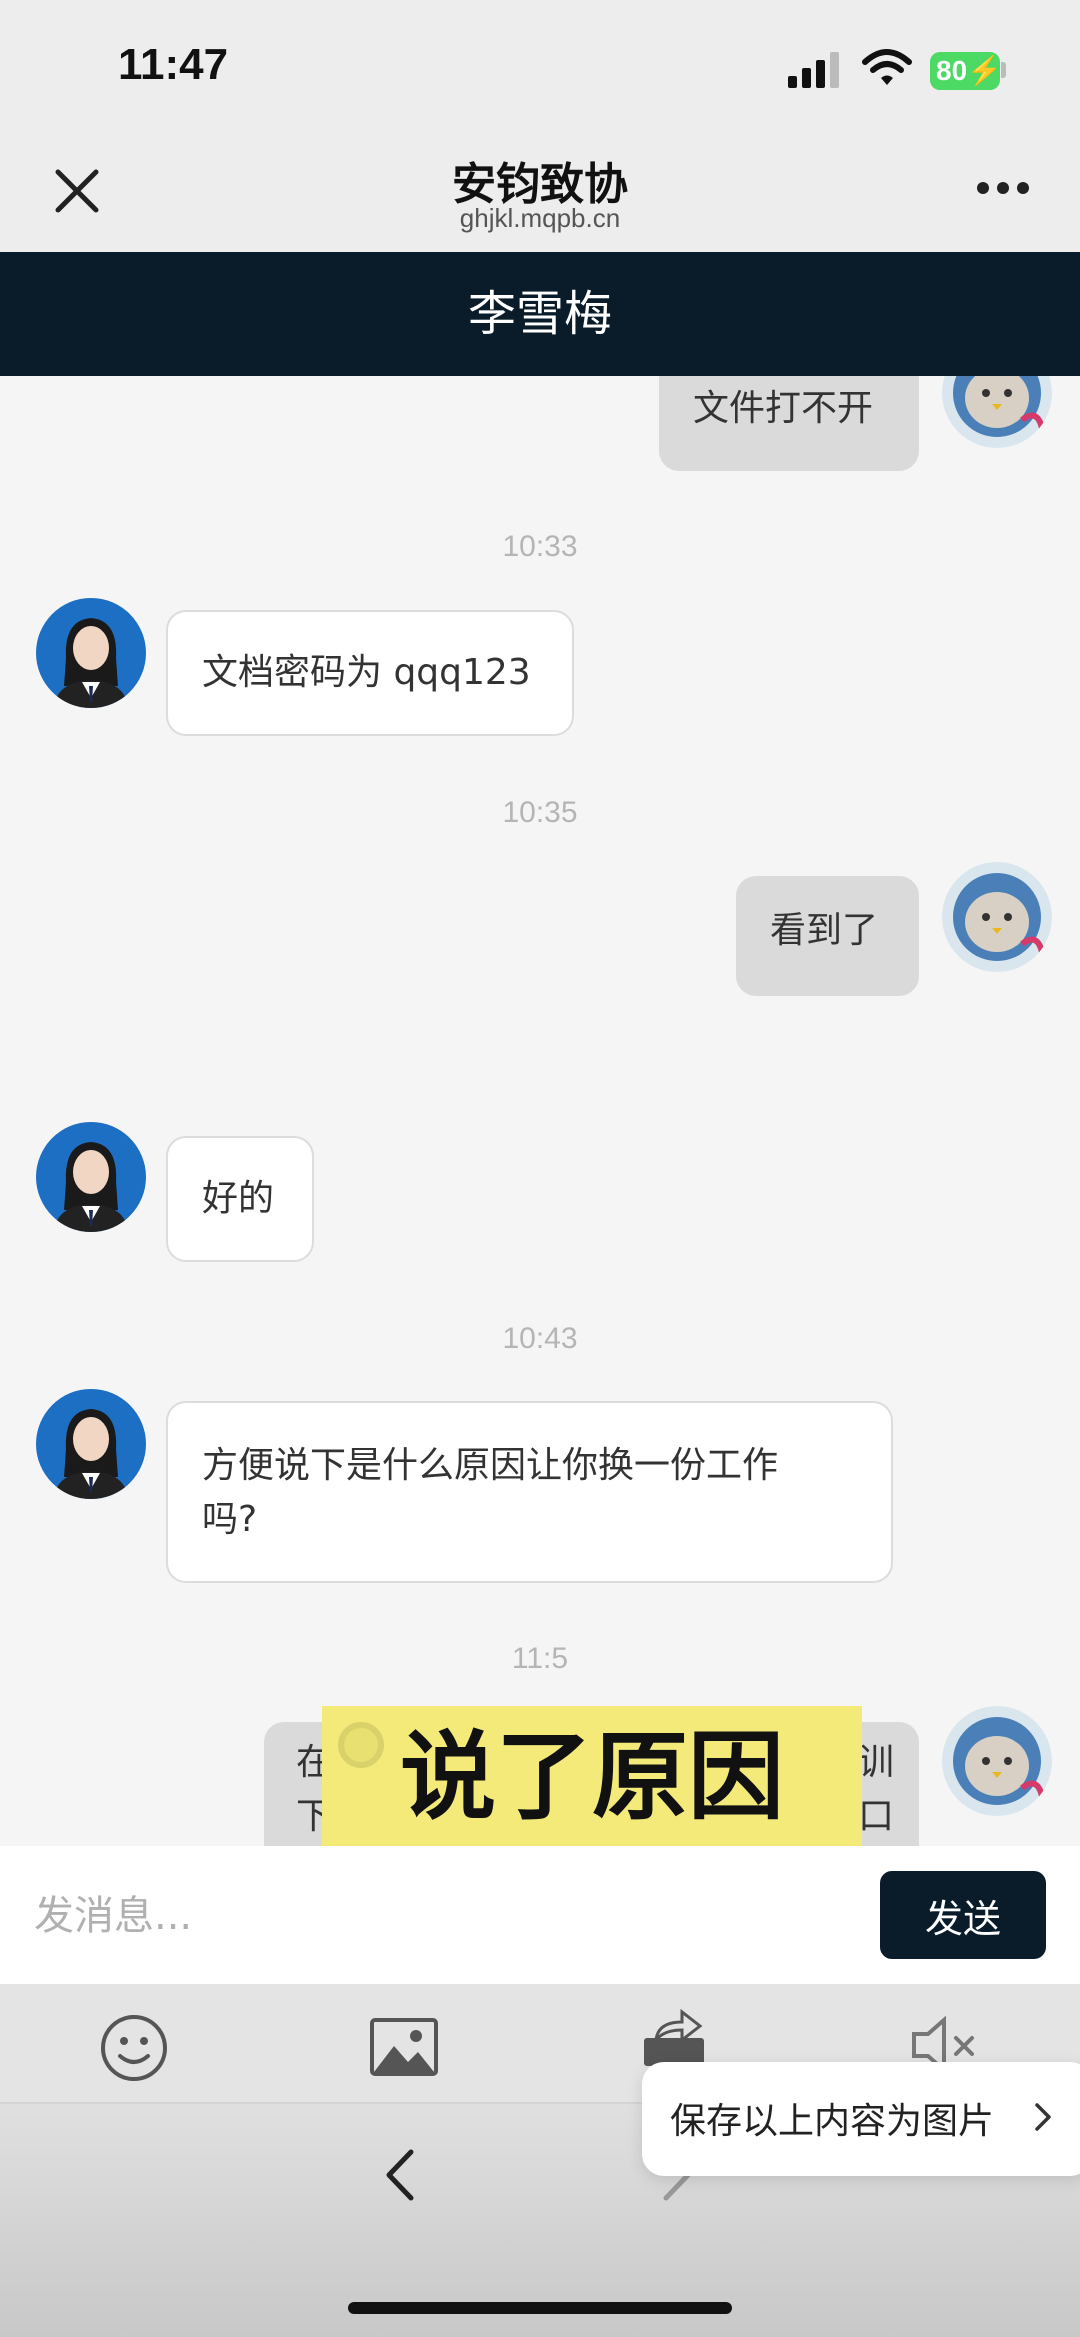 The width and height of the screenshot is (1080, 2337). Describe the element at coordinates (404, 2047) in the screenshot. I see `image-icon` at that location.